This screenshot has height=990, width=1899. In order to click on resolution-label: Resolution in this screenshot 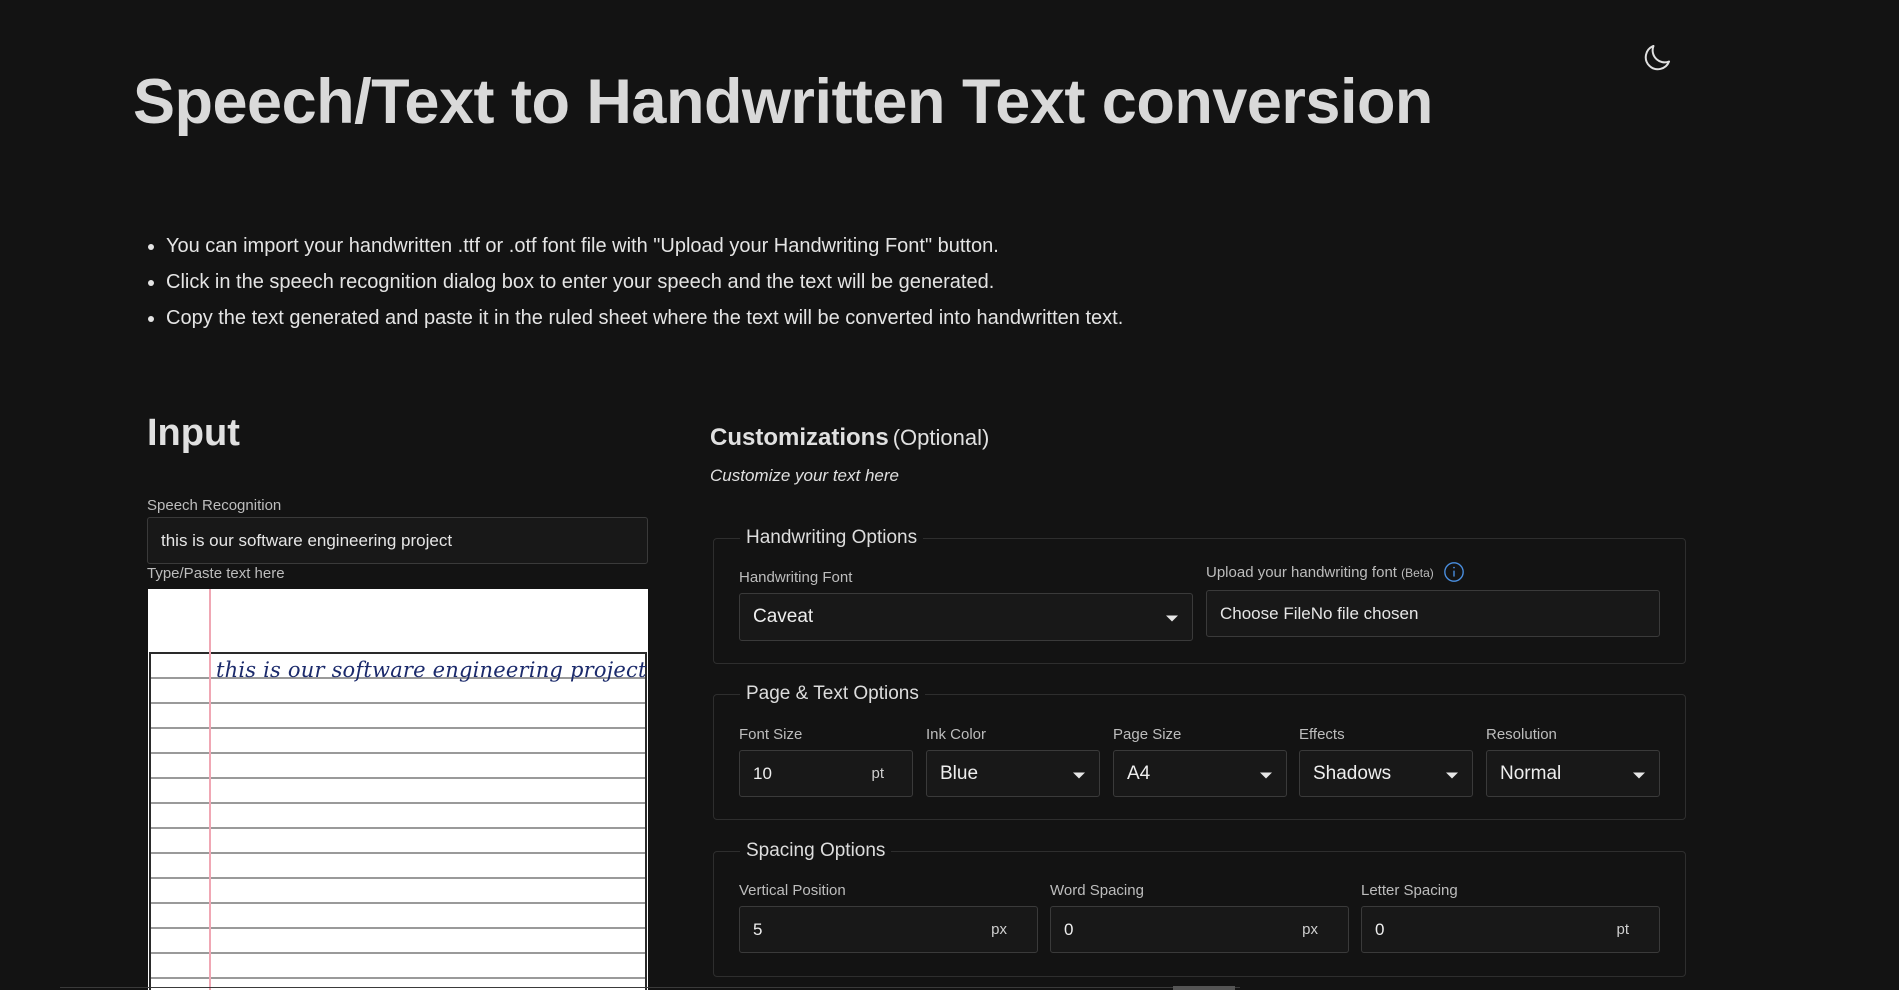, I will do `click(1521, 734)`.